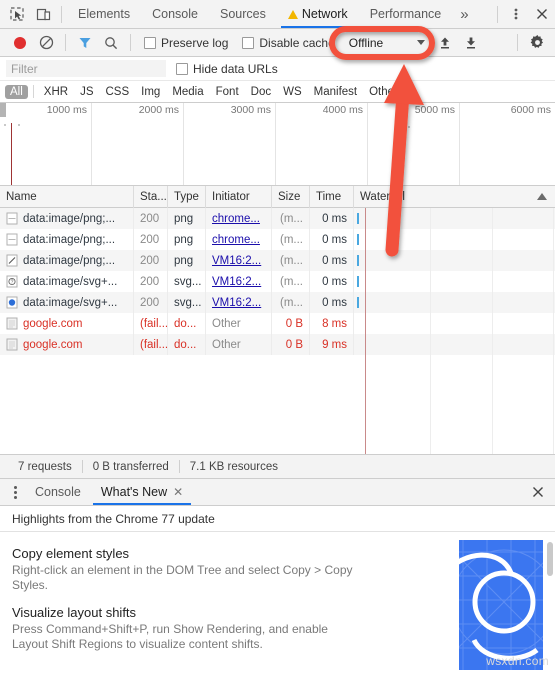 Image resolution: width=555 pixels, height=693 pixels. What do you see at coordinates (86, 92) in the screenshot?
I see `type-filter-js: JS` at bounding box center [86, 92].